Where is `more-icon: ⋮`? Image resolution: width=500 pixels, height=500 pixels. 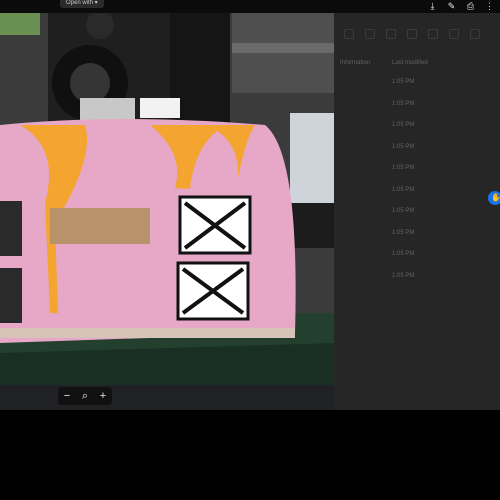 more-icon: ⋮ is located at coordinates (489, 6).